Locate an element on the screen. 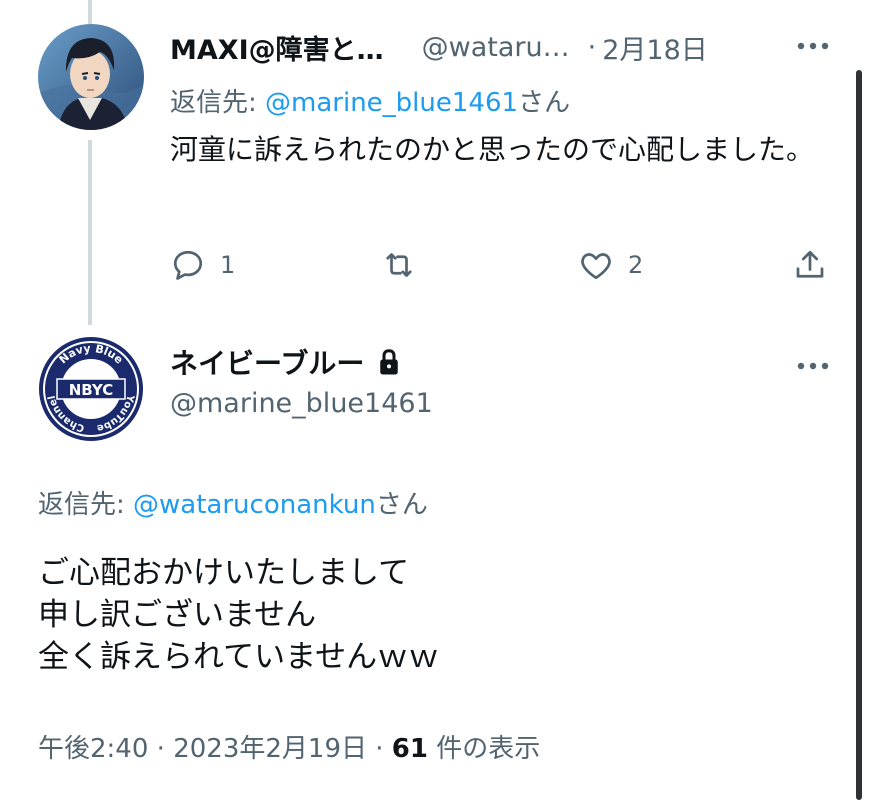 This screenshot has width=870, height=800. main-replying-mention-link: @wataruconankun is located at coordinates (254, 505).